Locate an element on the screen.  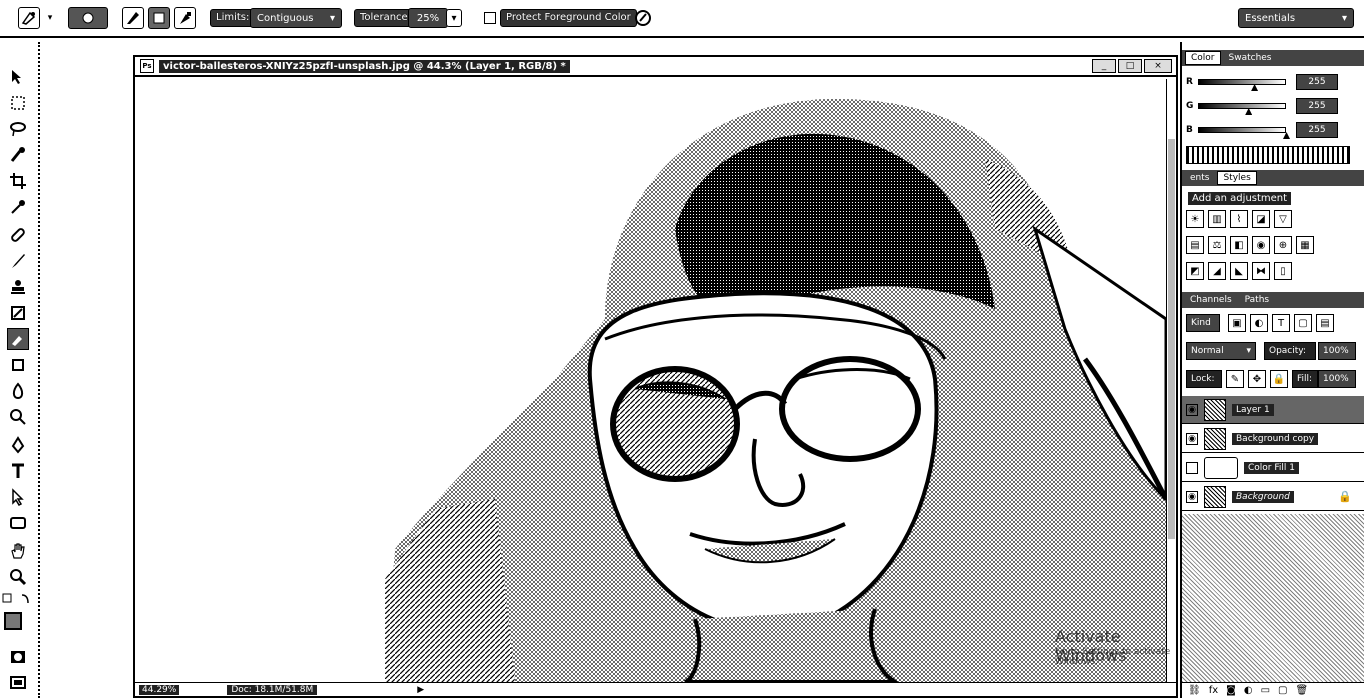
color-lookup-icon: ▦ is located at coordinates (1305, 245).